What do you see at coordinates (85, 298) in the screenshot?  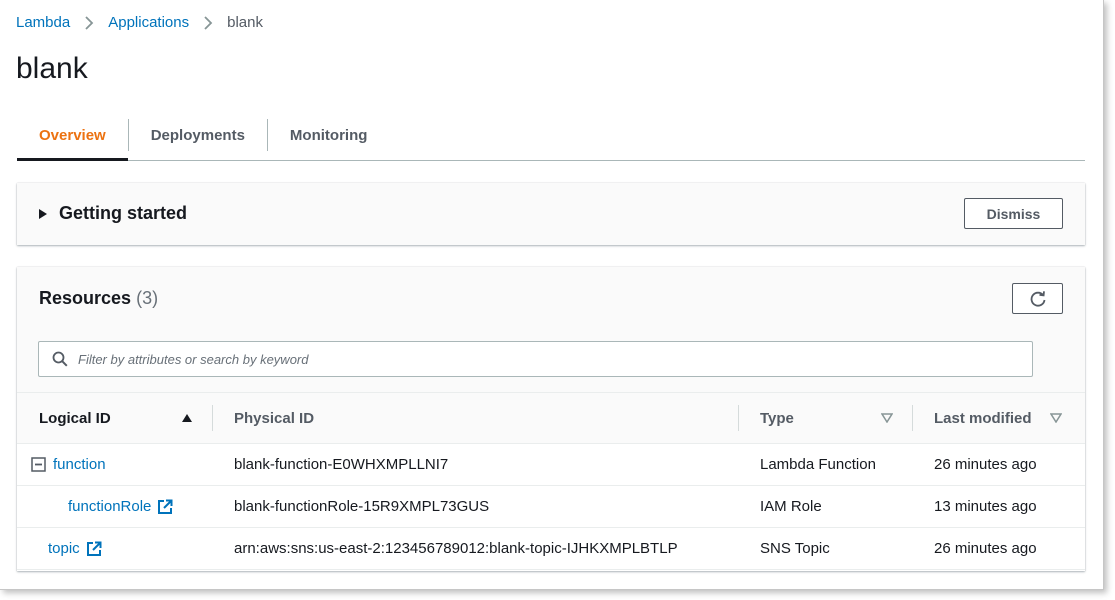 I see `resources-title-text: Resources` at bounding box center [85, 298].